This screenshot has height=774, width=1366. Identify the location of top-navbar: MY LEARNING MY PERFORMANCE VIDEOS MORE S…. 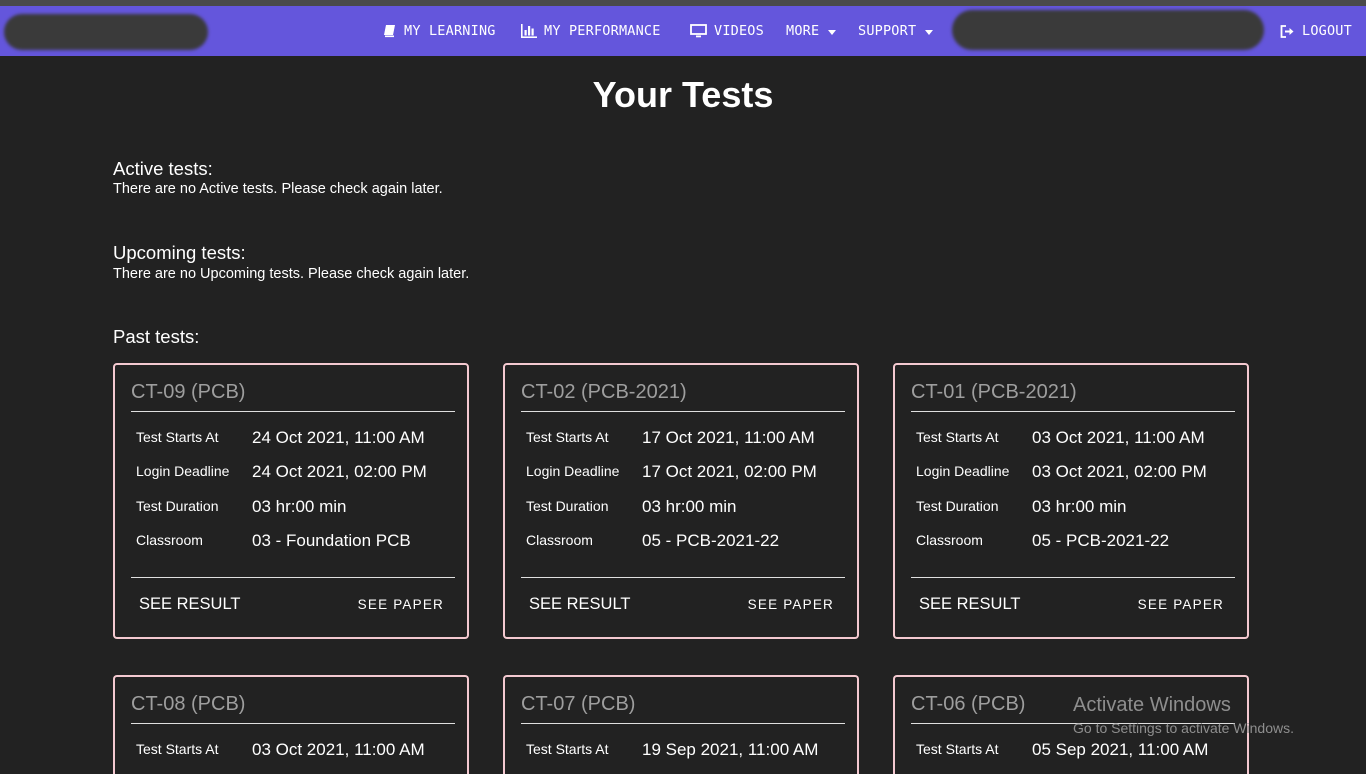
(683, 31).